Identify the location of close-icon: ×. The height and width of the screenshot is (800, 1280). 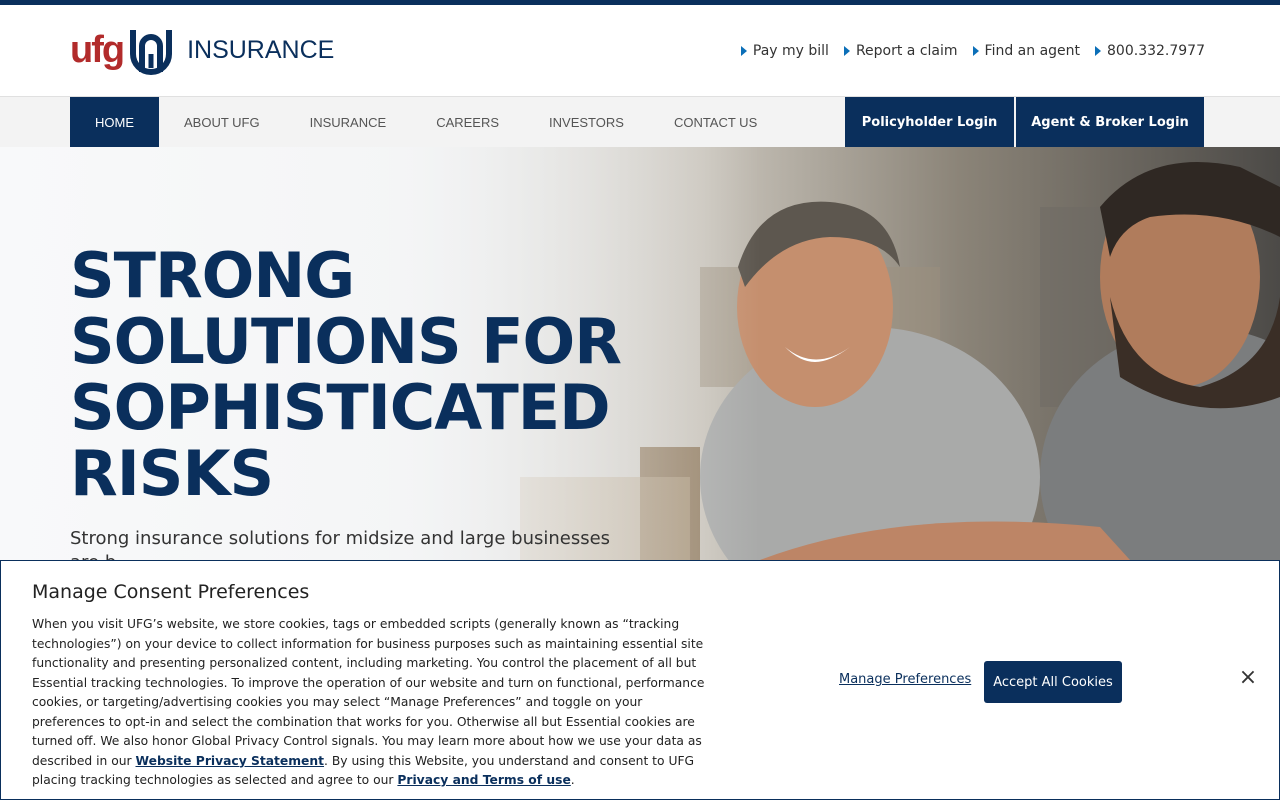
(1248, 678).